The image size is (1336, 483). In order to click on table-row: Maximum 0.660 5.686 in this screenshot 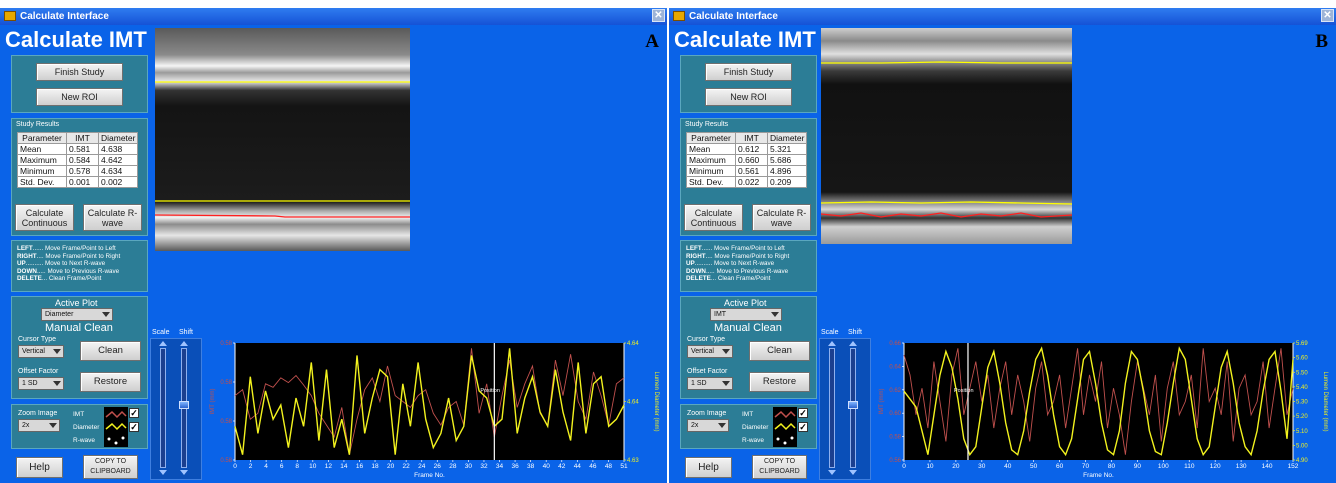, I will do `click(747, 160)`.